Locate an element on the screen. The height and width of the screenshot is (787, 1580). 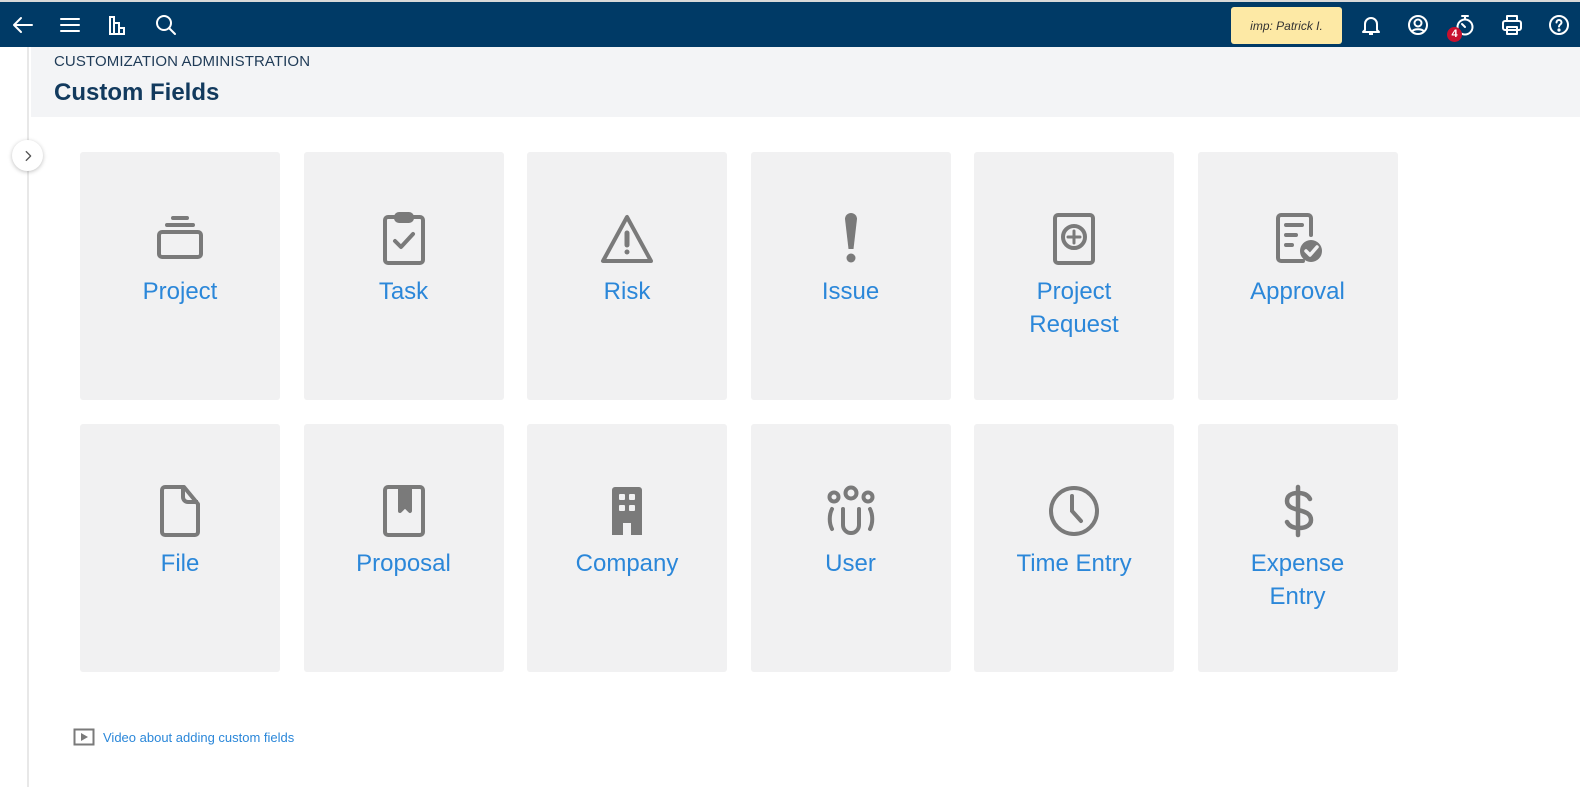
printer-icon is located at coordinates (1512, 25).